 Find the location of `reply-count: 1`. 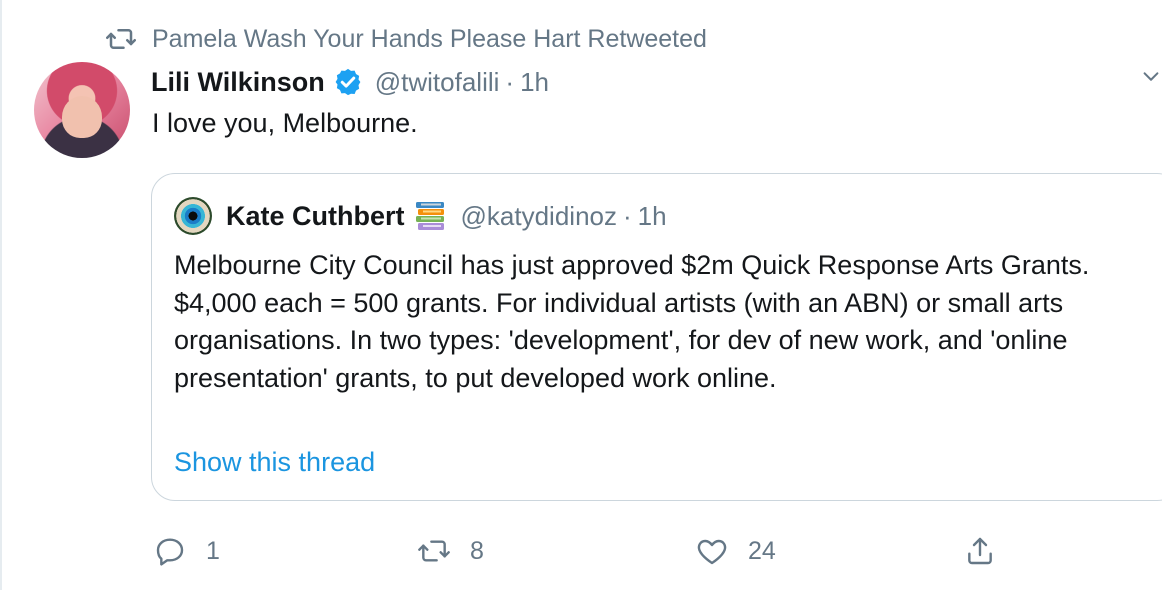

reply-count: 1 is located at coordinates (213, 550).